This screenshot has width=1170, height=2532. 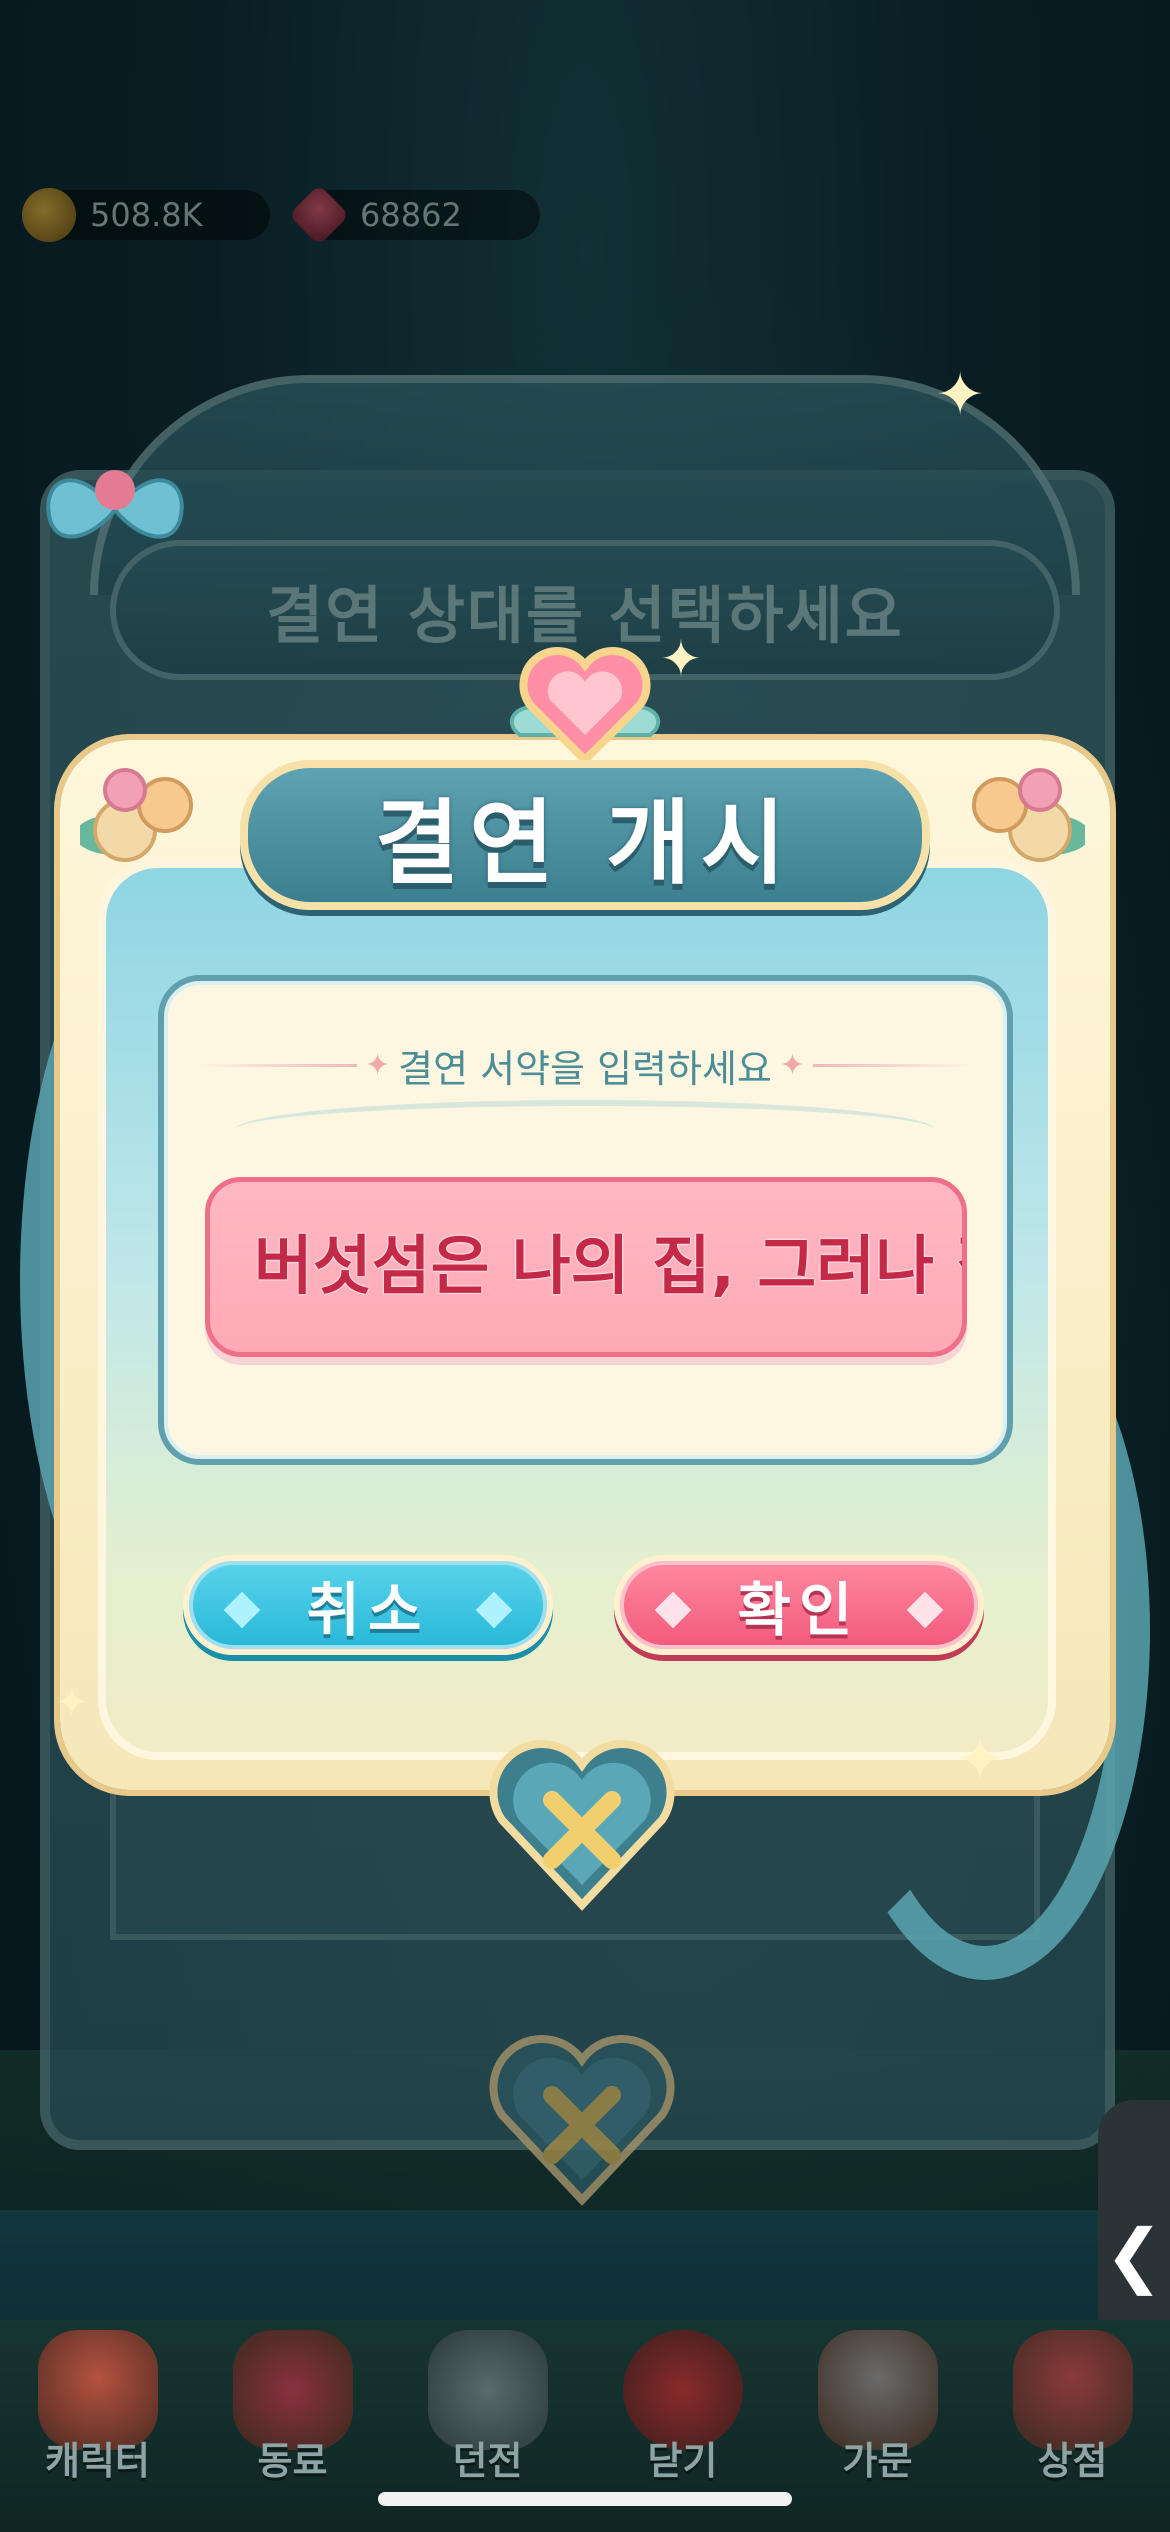 What do you see at coordinates (97, 2426) in the screenshot?
I see `nav-item-character: 캐릭터` at bounding box center [97, 2426].